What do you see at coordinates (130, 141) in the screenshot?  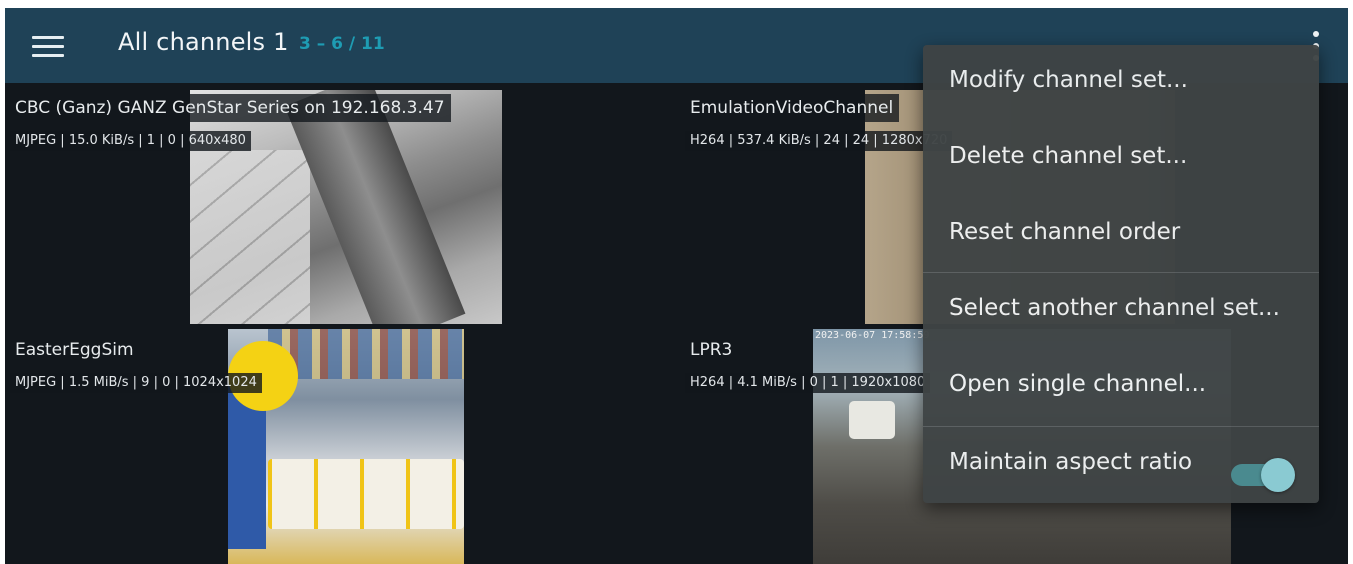 I see `channel-stats-label: MJPEG | 15.0 KiB/s | 1 | 0 | 640x480` at bounding box center [130, 141].